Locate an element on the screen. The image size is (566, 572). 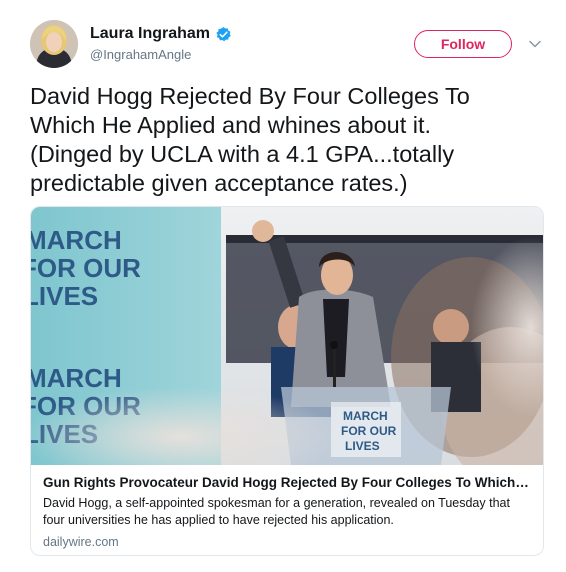
sign-text-bottom-1: MARCH is located at coordinates (76, 378).